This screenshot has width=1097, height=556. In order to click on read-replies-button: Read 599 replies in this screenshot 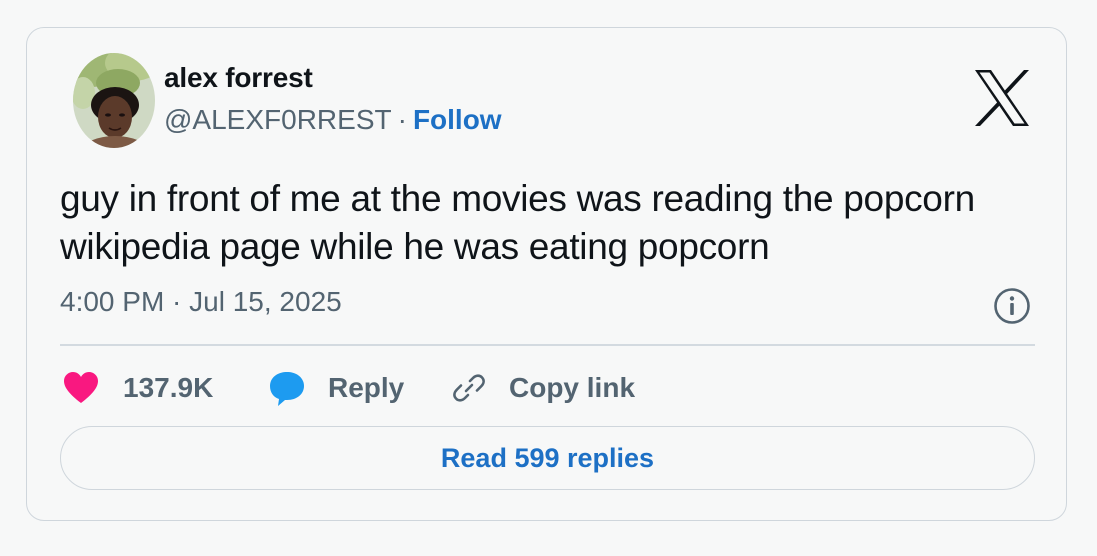, I will do `click(547, 458)`.